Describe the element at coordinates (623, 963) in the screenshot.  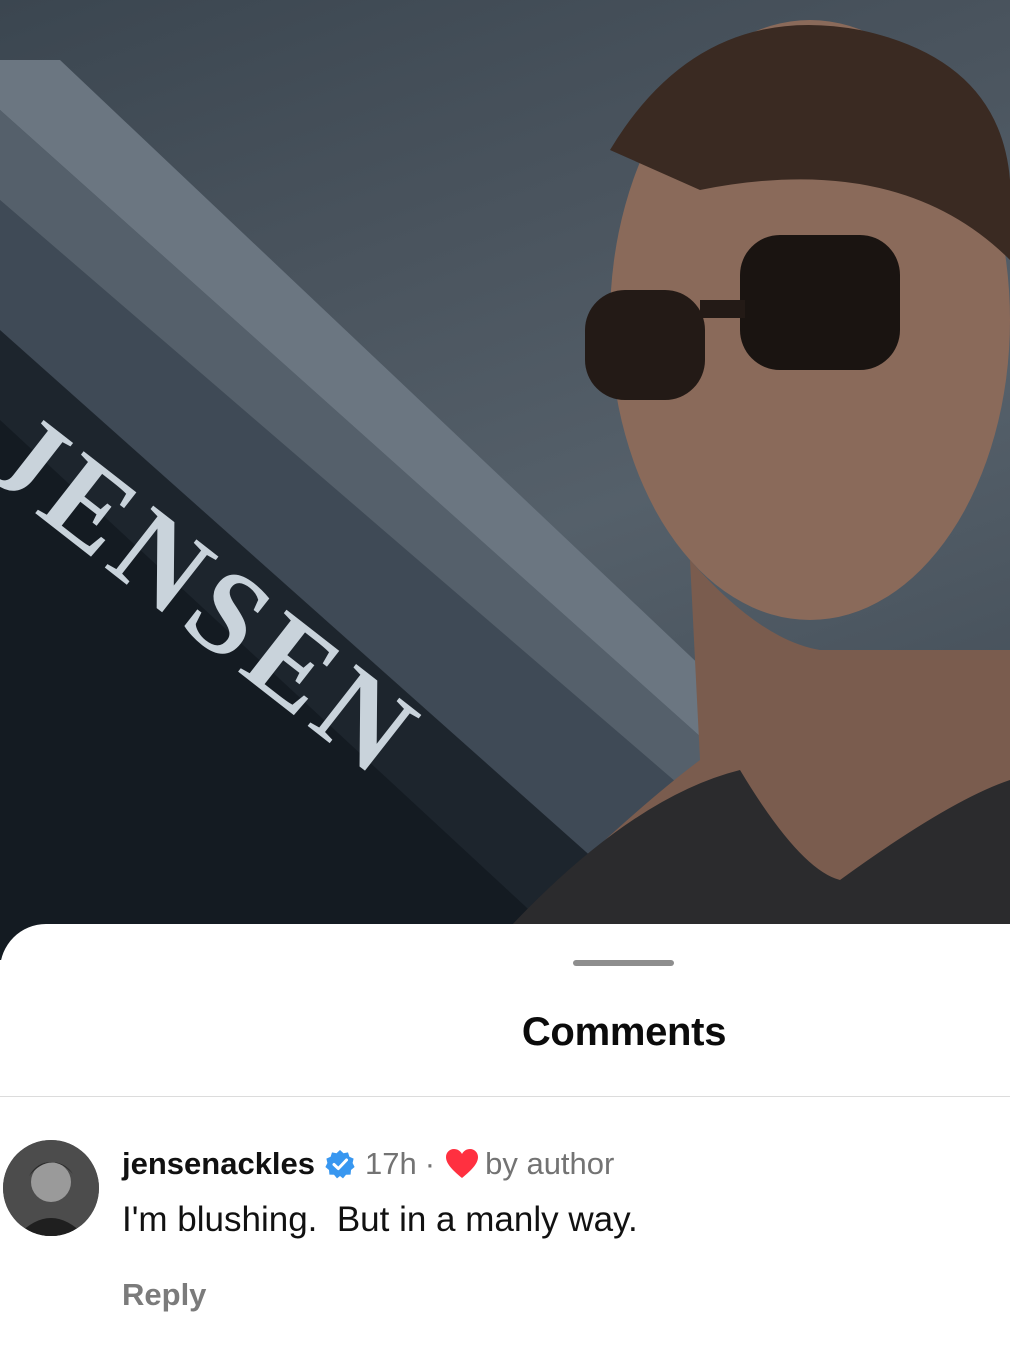
I see `sheet-grabber-handle` at that location.